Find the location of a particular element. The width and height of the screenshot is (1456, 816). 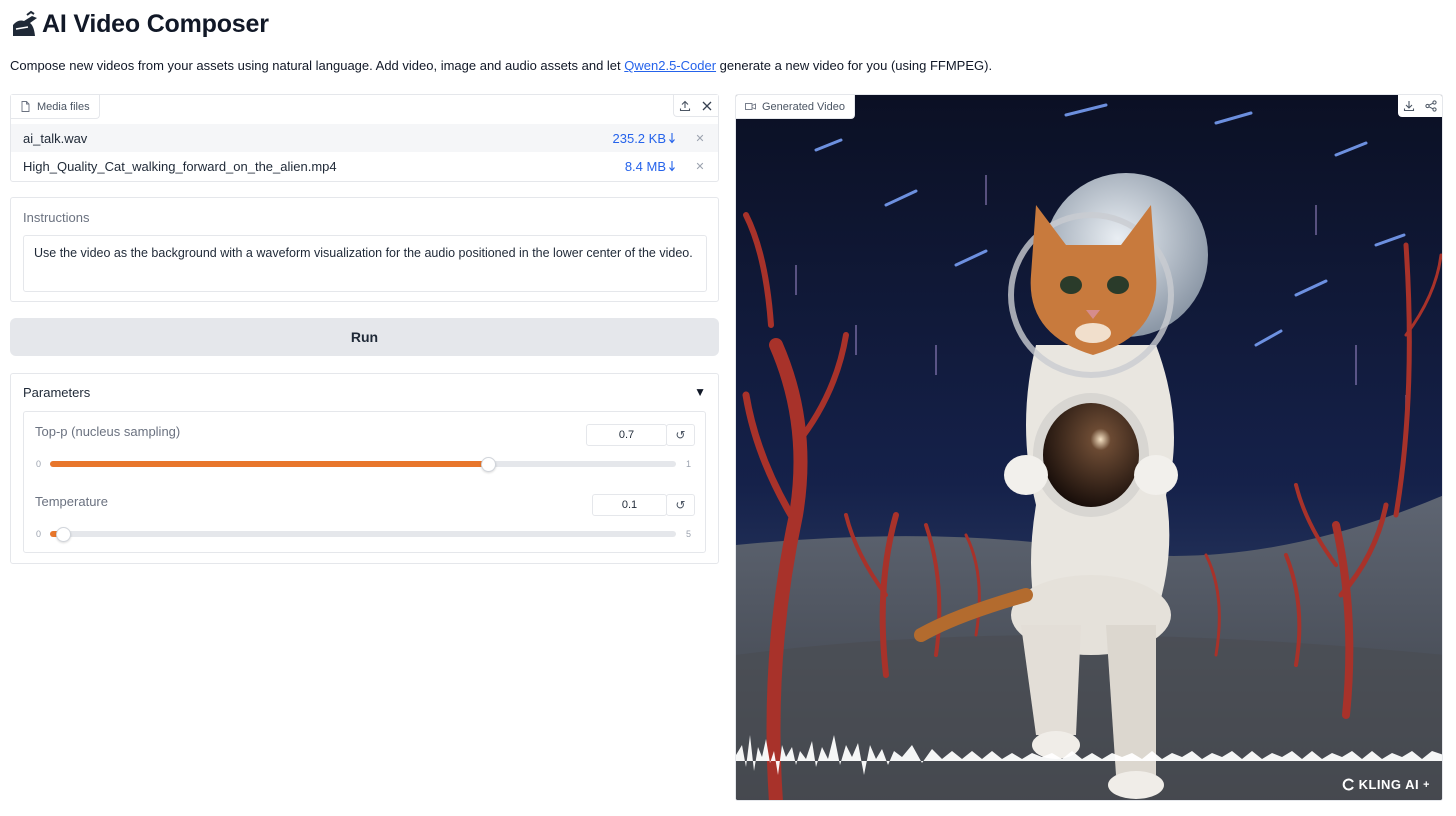

video-toolbar is located at coordinates (1420, 106).